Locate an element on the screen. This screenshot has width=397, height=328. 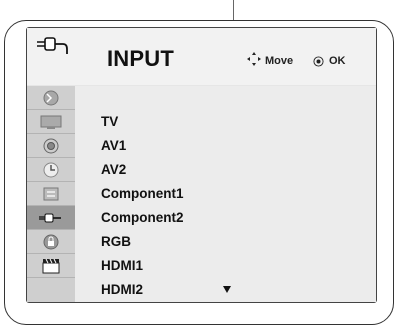
move-arrows-icon is located at coordinates (254, 59).